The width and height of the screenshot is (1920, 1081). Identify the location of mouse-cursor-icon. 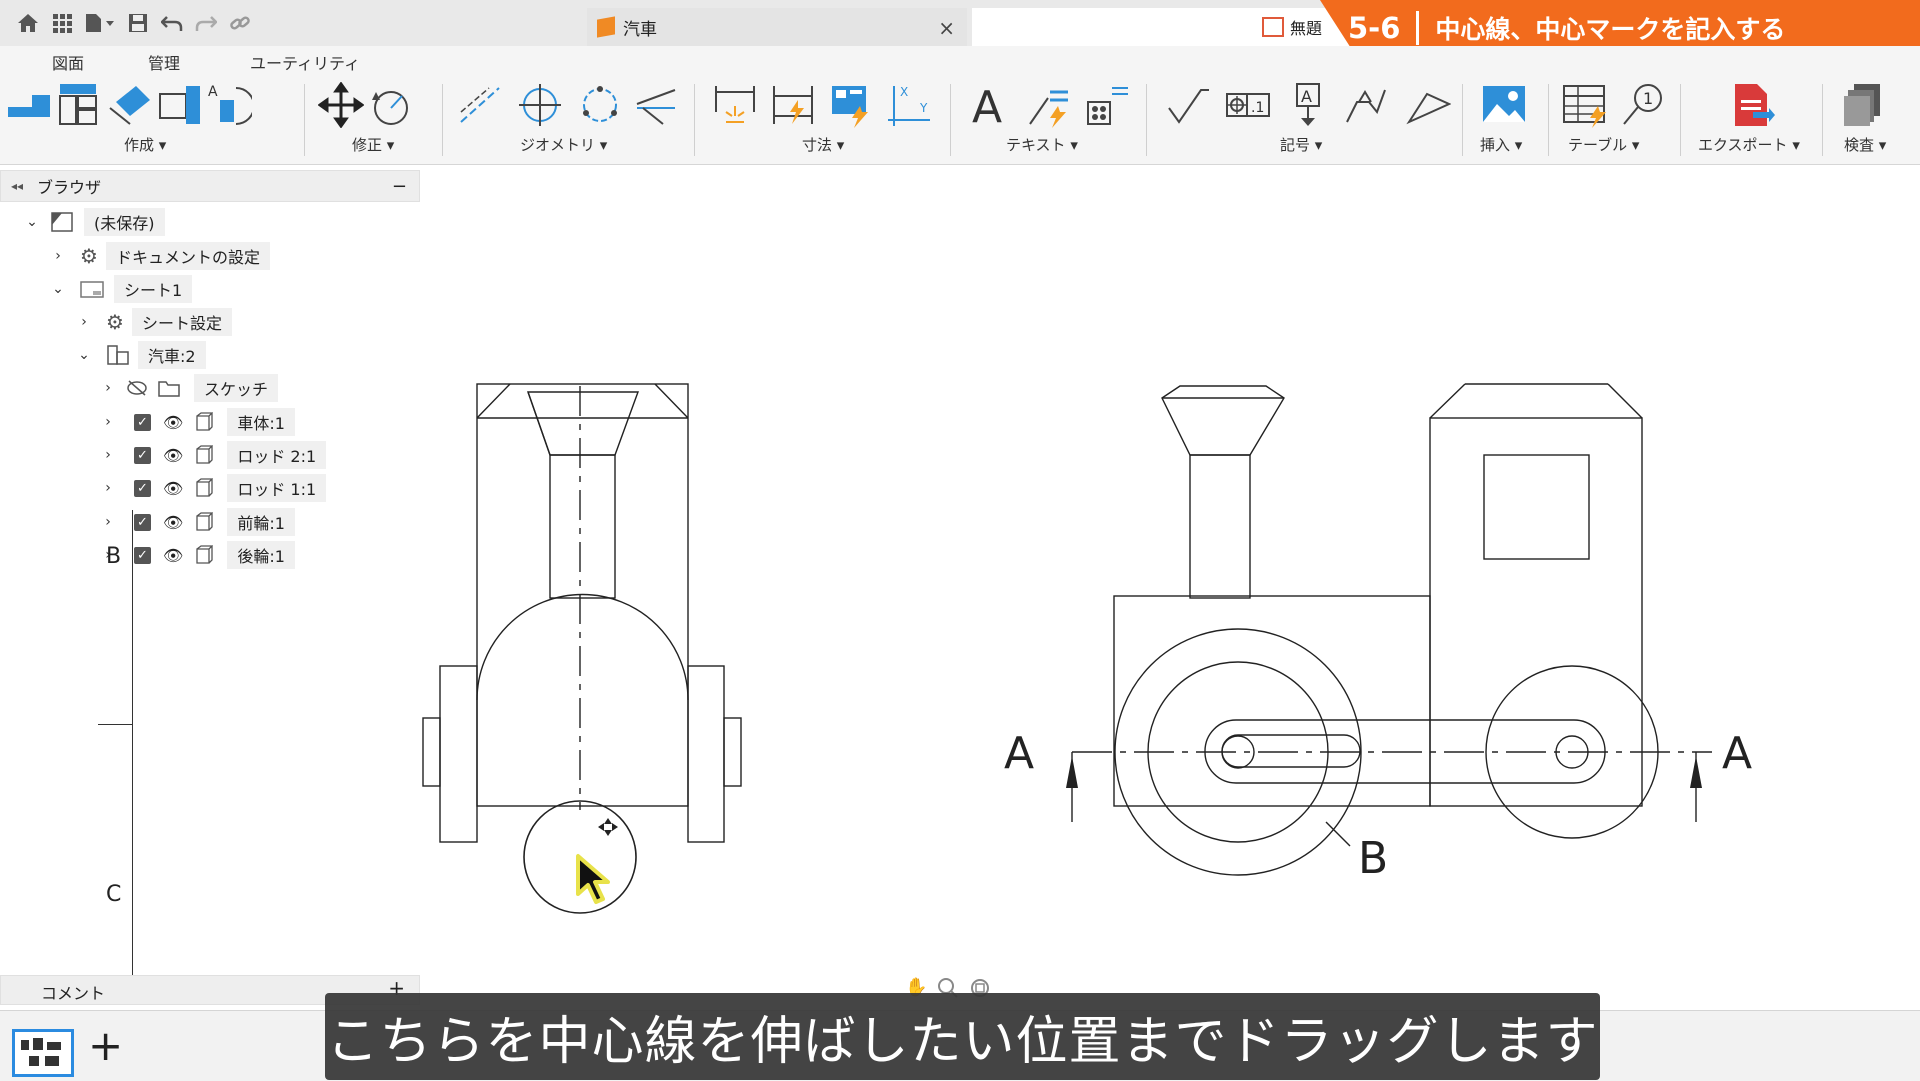
(593, 879).